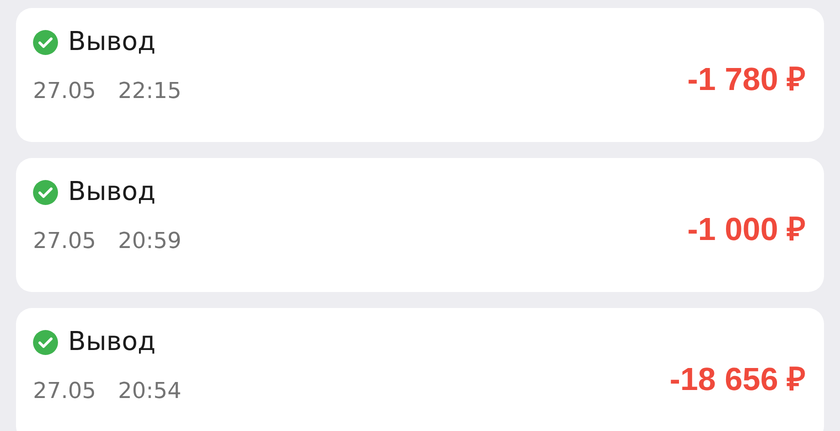  What do you see at coordinates (746, 229) in the screenshot?
I see `transaction-amount: -1 000 ₽` at bounding box center [746, 229].